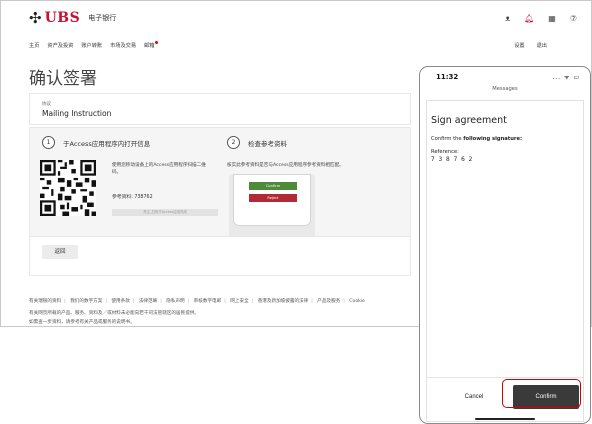 This screenshot has height=424, width=592. I want to click on logout-link: 退出, so click(542, 45).